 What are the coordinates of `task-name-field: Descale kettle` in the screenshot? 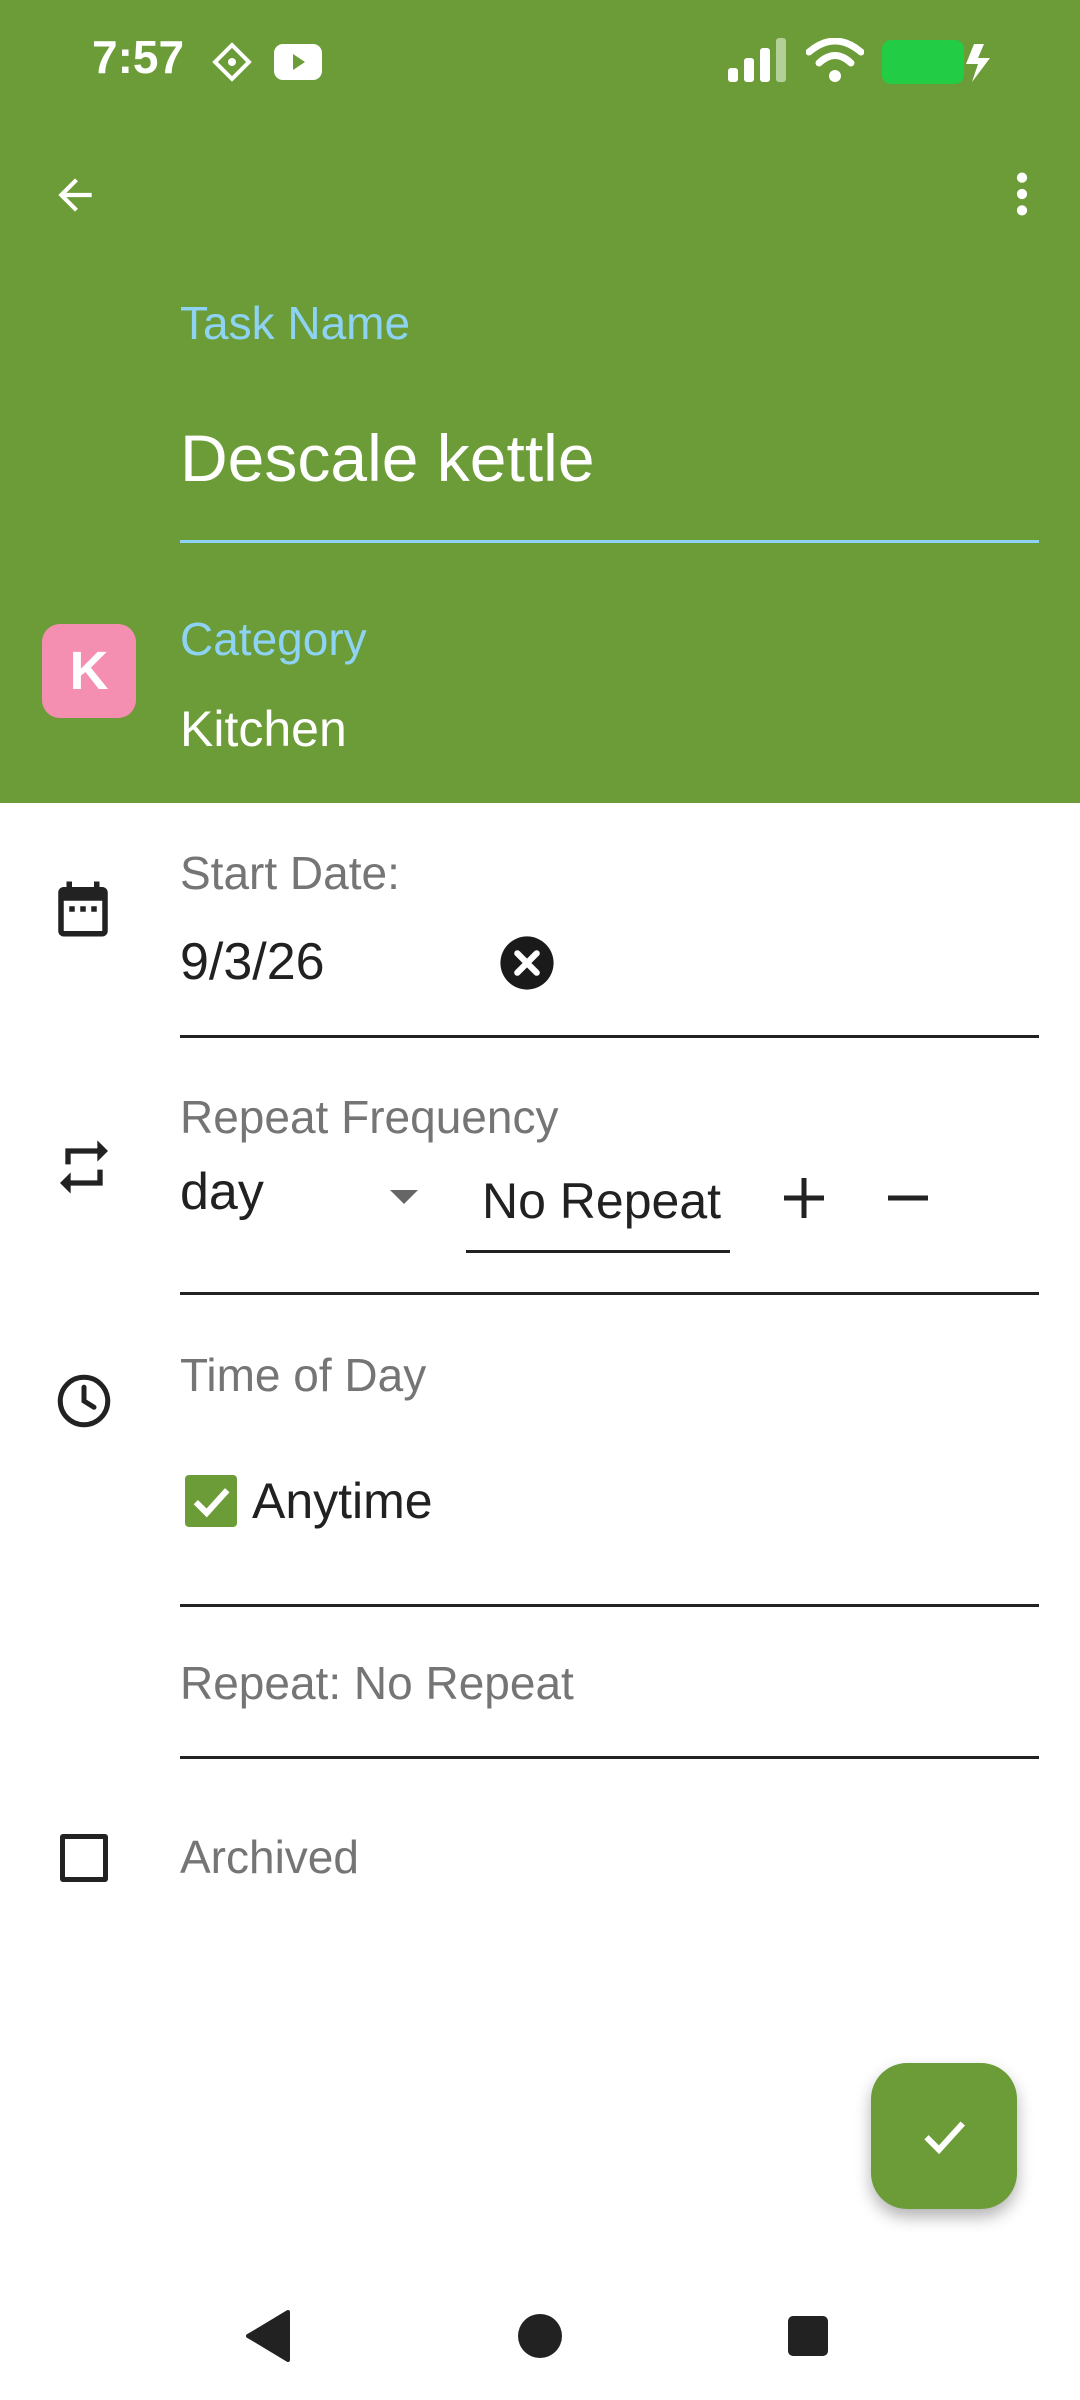 It's located at (387, 458).